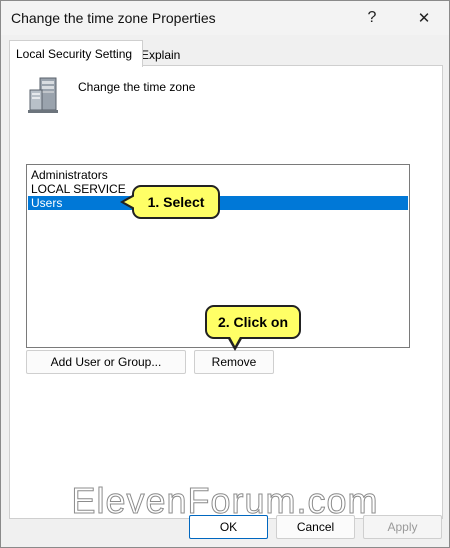  Describe the element at coordinates (225, 501) in the screenshot. I see `watermark: ElevenForum.com` at that location.